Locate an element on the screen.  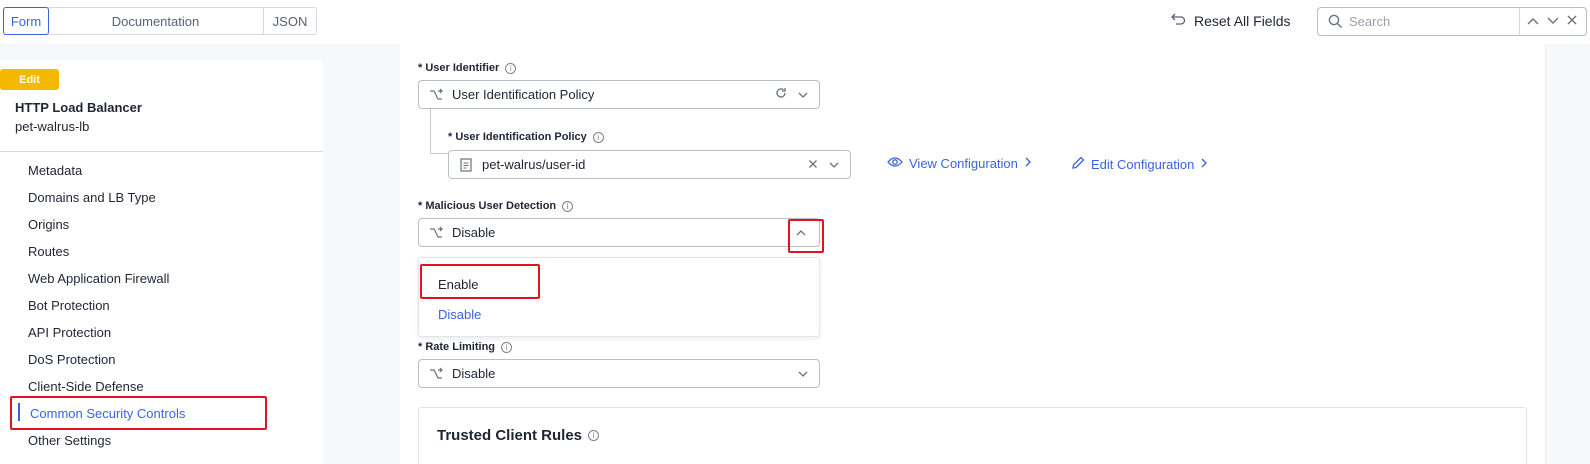
view-configuration-label: View Configuration is located at coordinates (963, 163).